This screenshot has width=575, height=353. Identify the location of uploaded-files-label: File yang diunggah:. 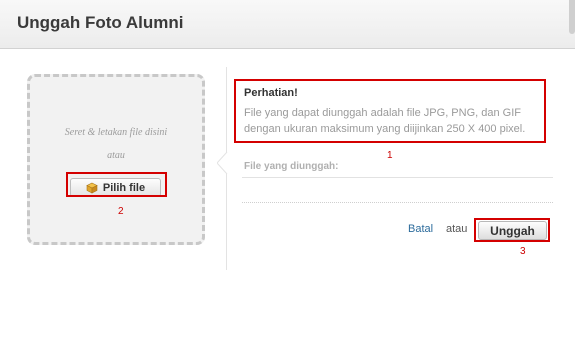
(291, 166).